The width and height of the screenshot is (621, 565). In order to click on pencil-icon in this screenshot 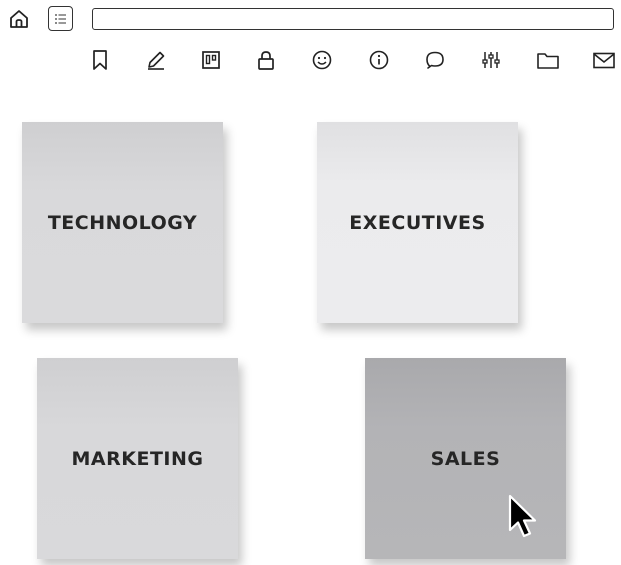, I will do `click(156, 60)`.